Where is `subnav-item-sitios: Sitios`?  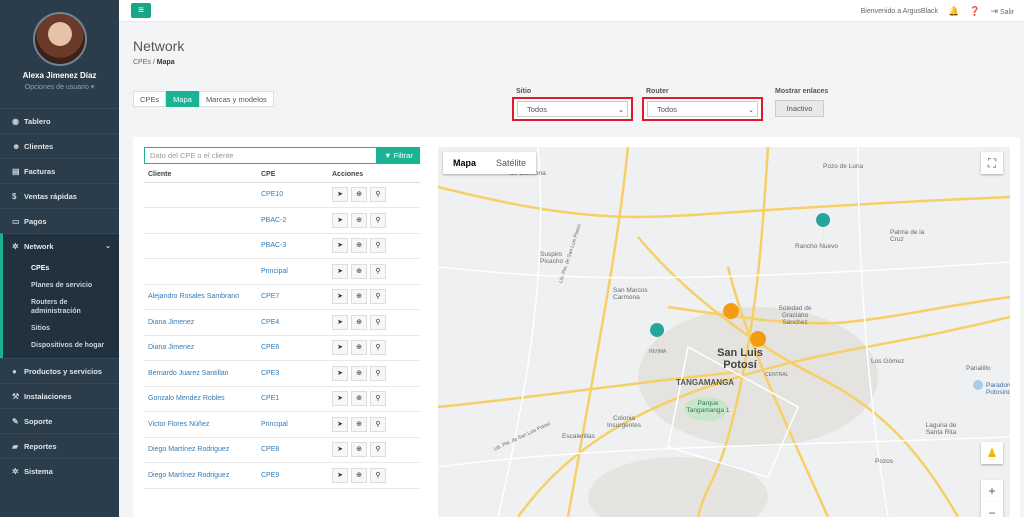 subnav-item-sitios: Sitios is located at coordinates (61, 328).